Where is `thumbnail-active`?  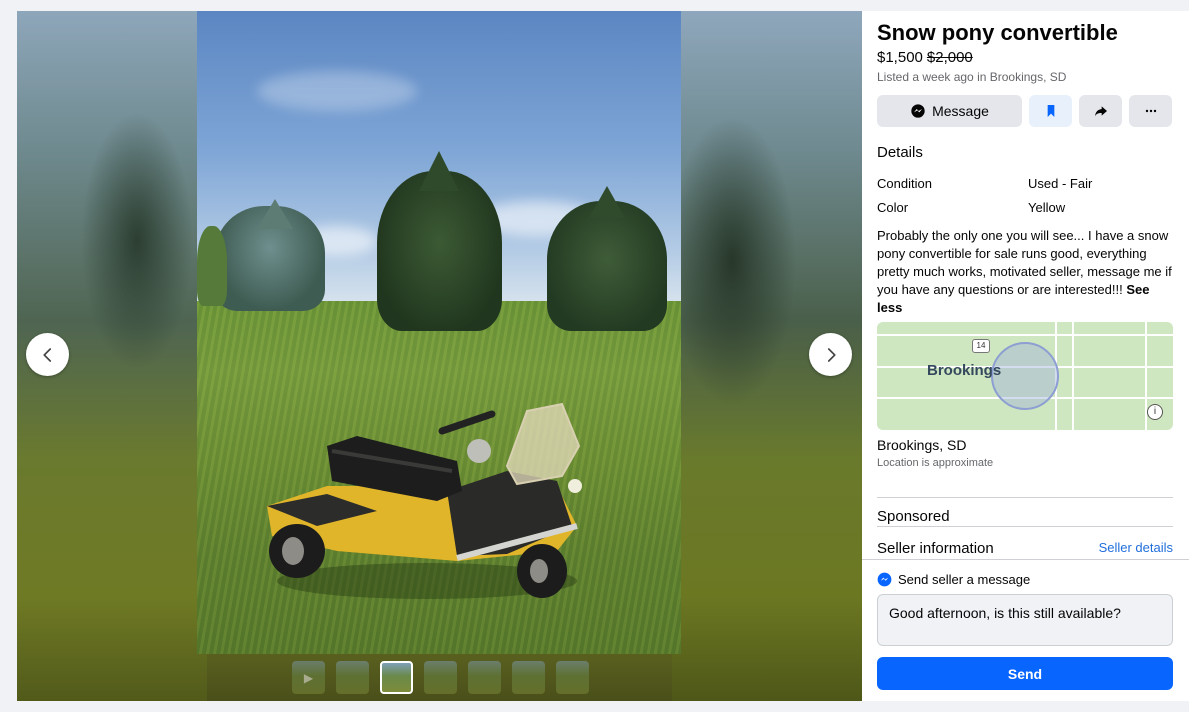
thumbnail-active is located at coordinates (396, 677).